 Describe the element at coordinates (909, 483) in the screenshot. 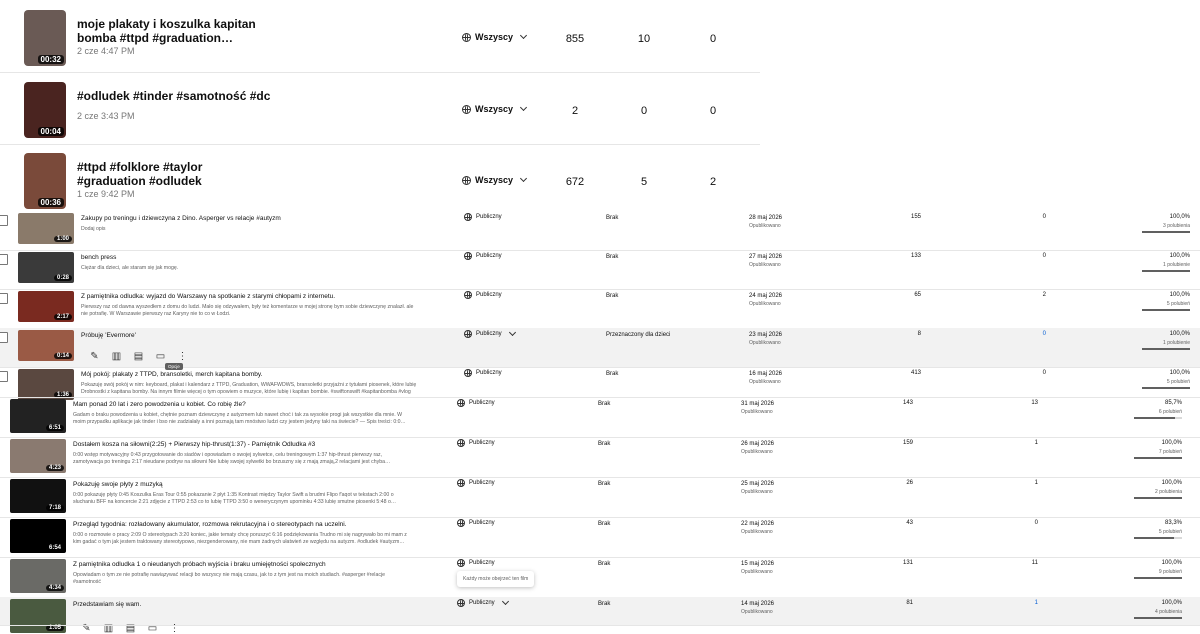

I see `views-count: 26` at that location.